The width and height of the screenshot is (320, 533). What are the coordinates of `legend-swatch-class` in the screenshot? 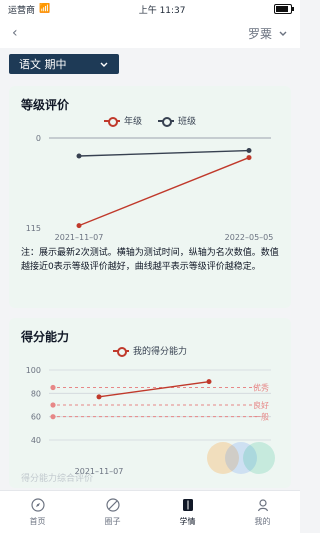 It's located at (166, 121).